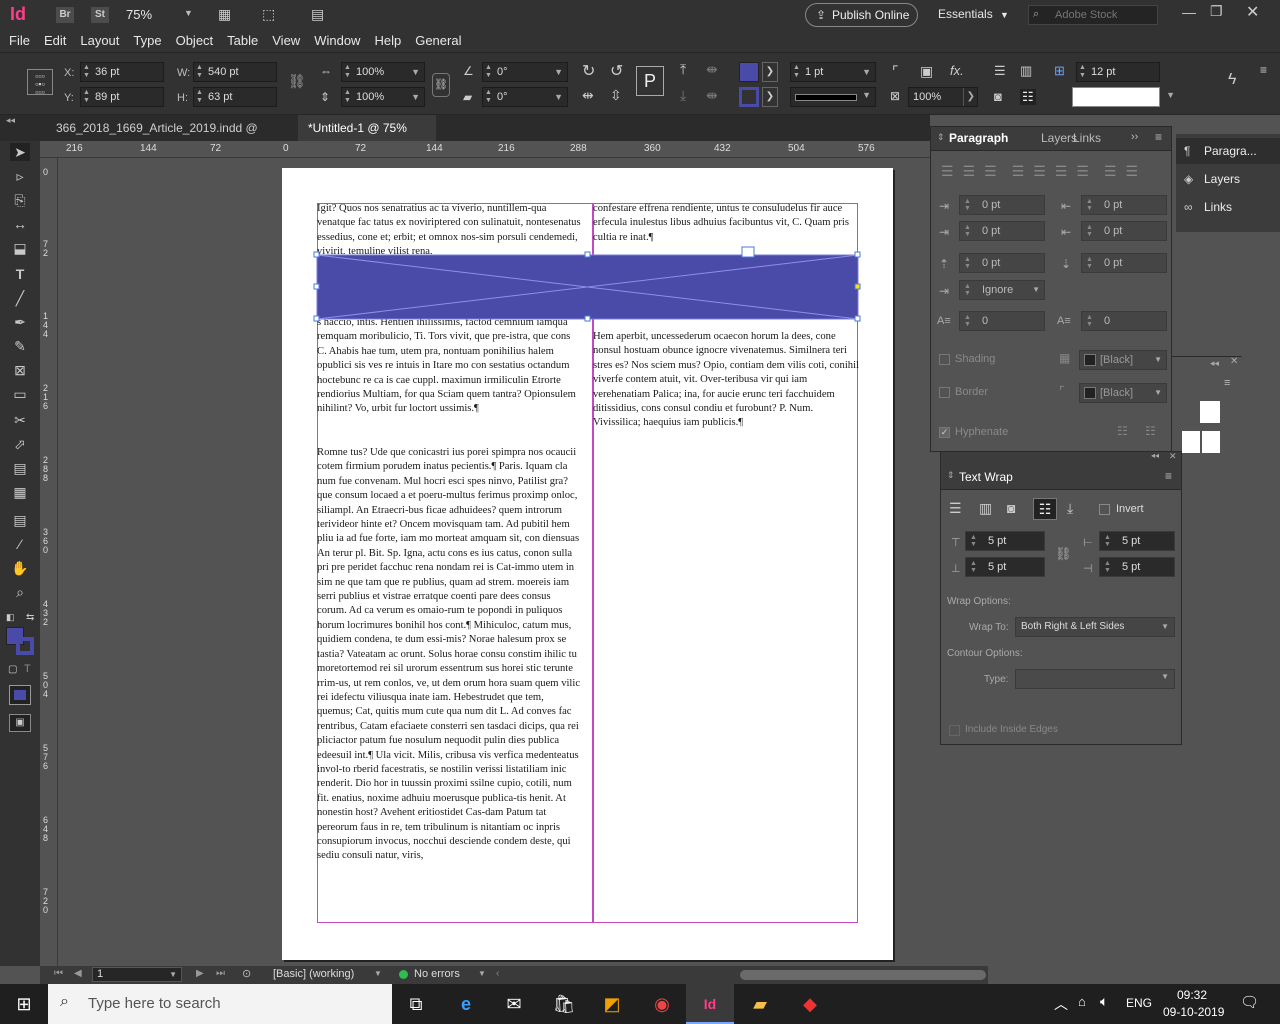 The width and height of the screenshot is (1280, 1024). I want to click on hand-tool-icon: ✋, so click(20, 568).